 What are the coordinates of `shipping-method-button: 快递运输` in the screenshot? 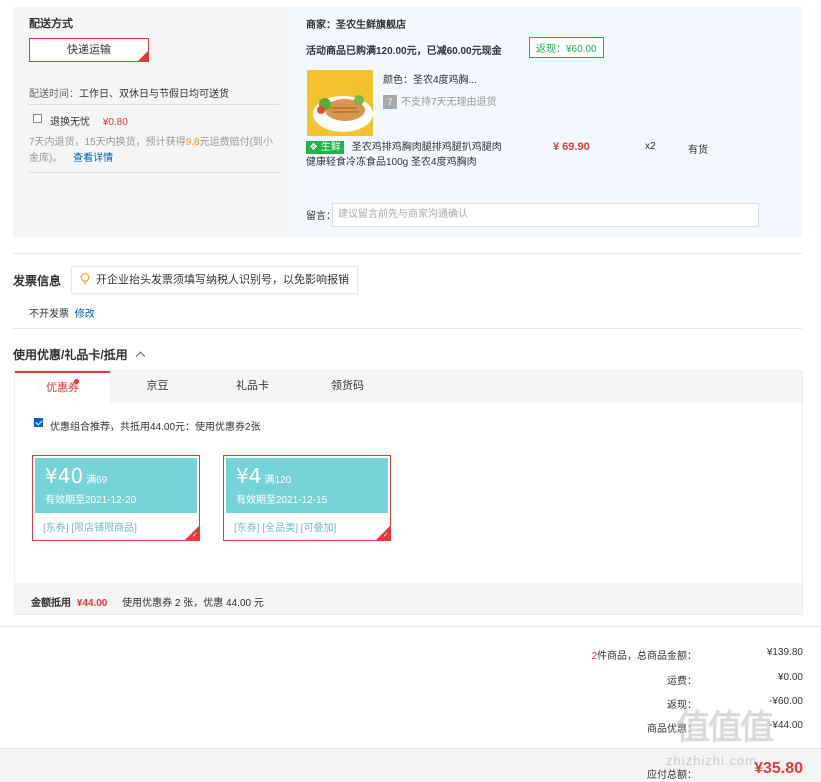 It's located at (89, 50).